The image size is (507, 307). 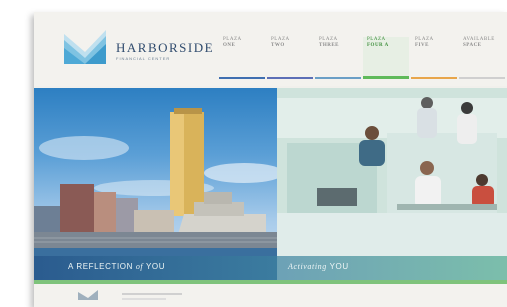 What do you see at coordinates (152, 295) in the screenshot?
I see `footer-fine-print` at bounding box center [152, 295].